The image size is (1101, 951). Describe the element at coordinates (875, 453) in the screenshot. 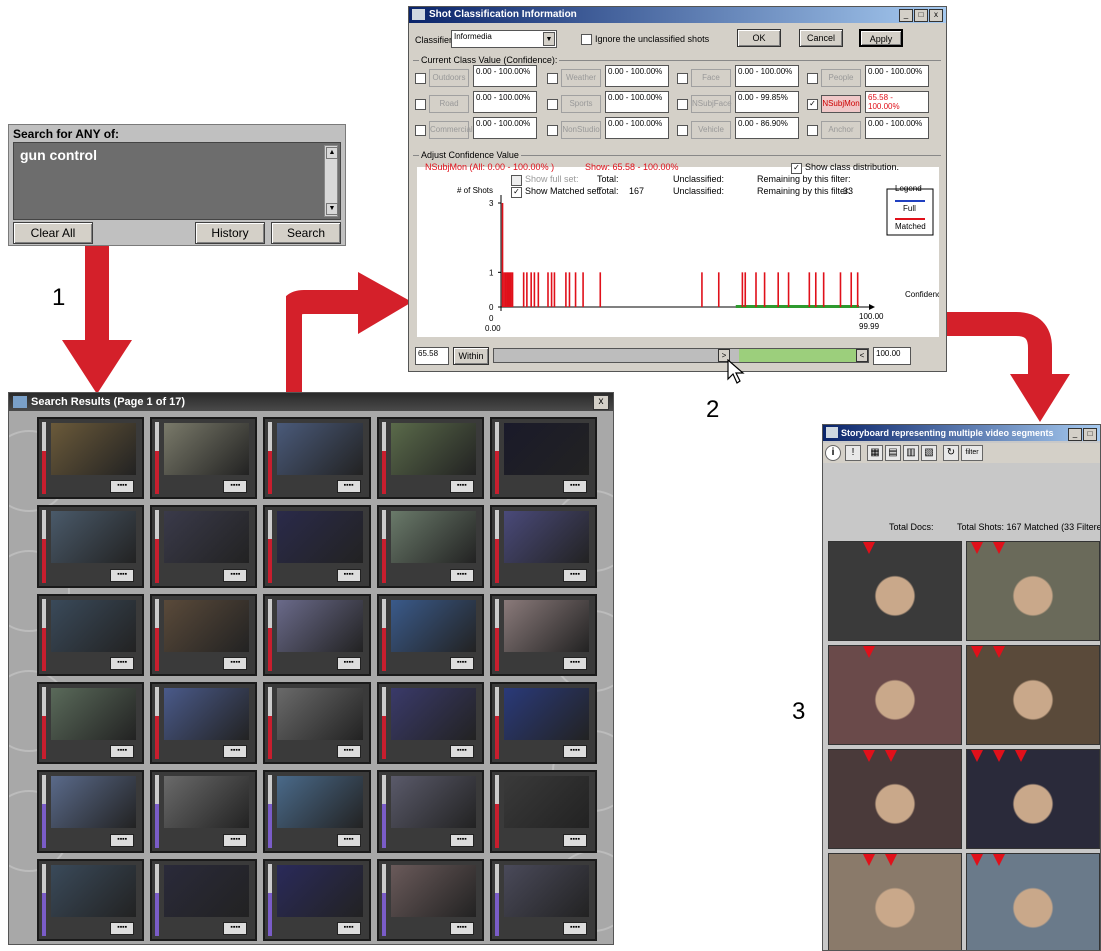

I see `layout-a-icon: ▦` at that location.